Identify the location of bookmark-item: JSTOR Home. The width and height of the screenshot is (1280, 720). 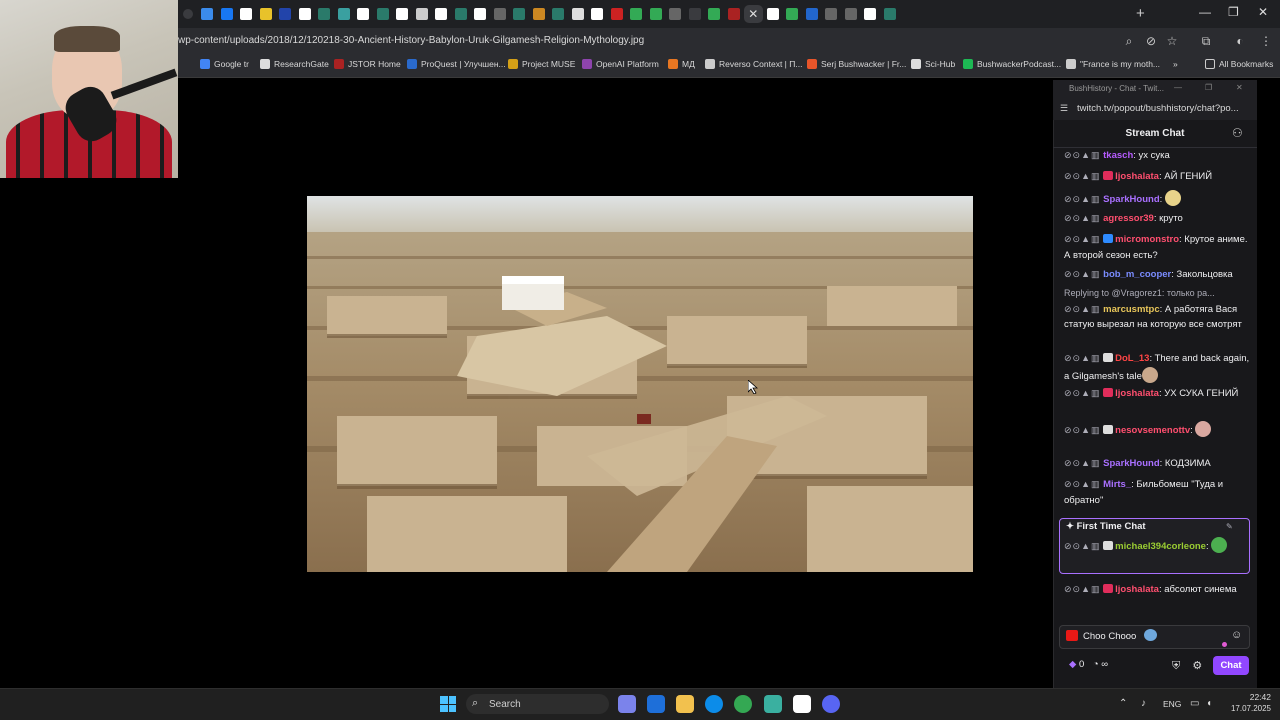
(367, 64).